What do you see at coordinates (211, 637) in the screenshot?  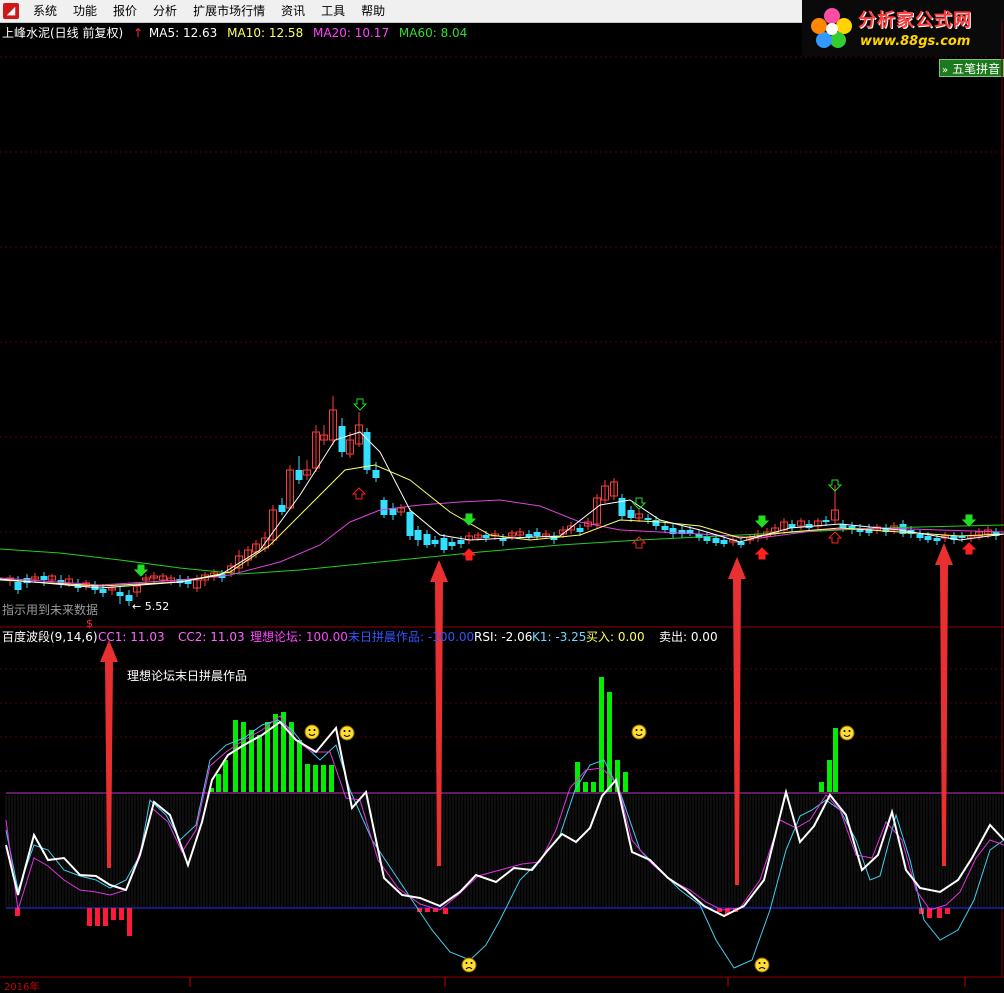 I see `cc2-value: CC2: 11.03` at bounding box center [211, 637].